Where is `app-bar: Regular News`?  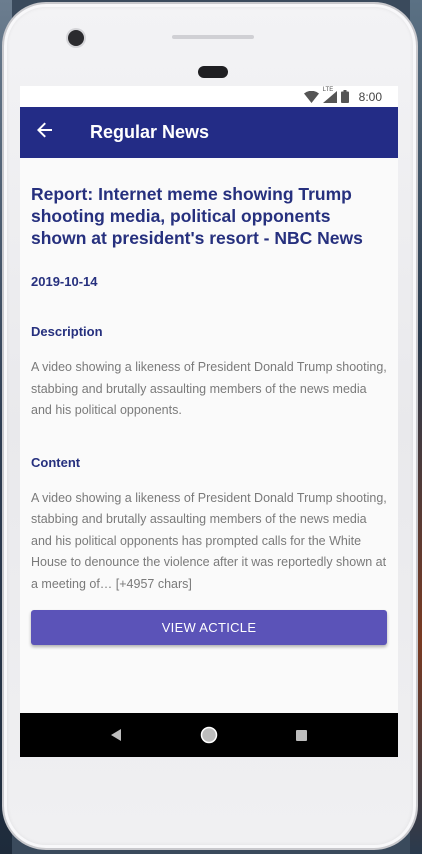
app-bar: Regular News is located at coordinates (209, 132).